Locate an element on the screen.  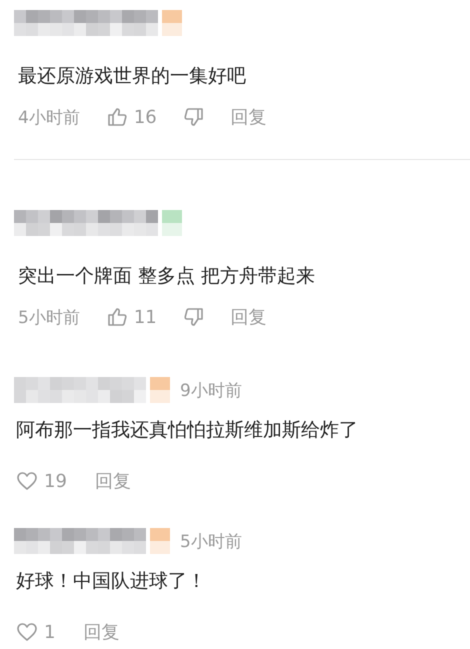
timestamp: 9小时前 is located at coordinates (211, 391).